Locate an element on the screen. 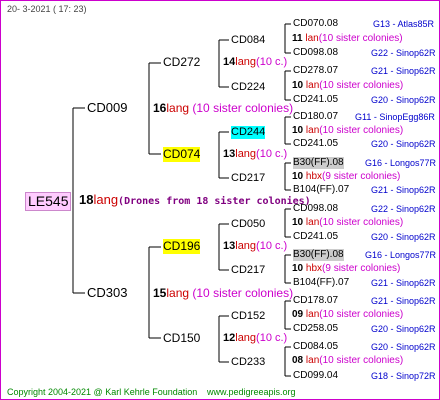 The width and height of the screenshot is (440, 400). leaf-3-tag: G21 - Sinop62R is located at coordinates (403, 71).